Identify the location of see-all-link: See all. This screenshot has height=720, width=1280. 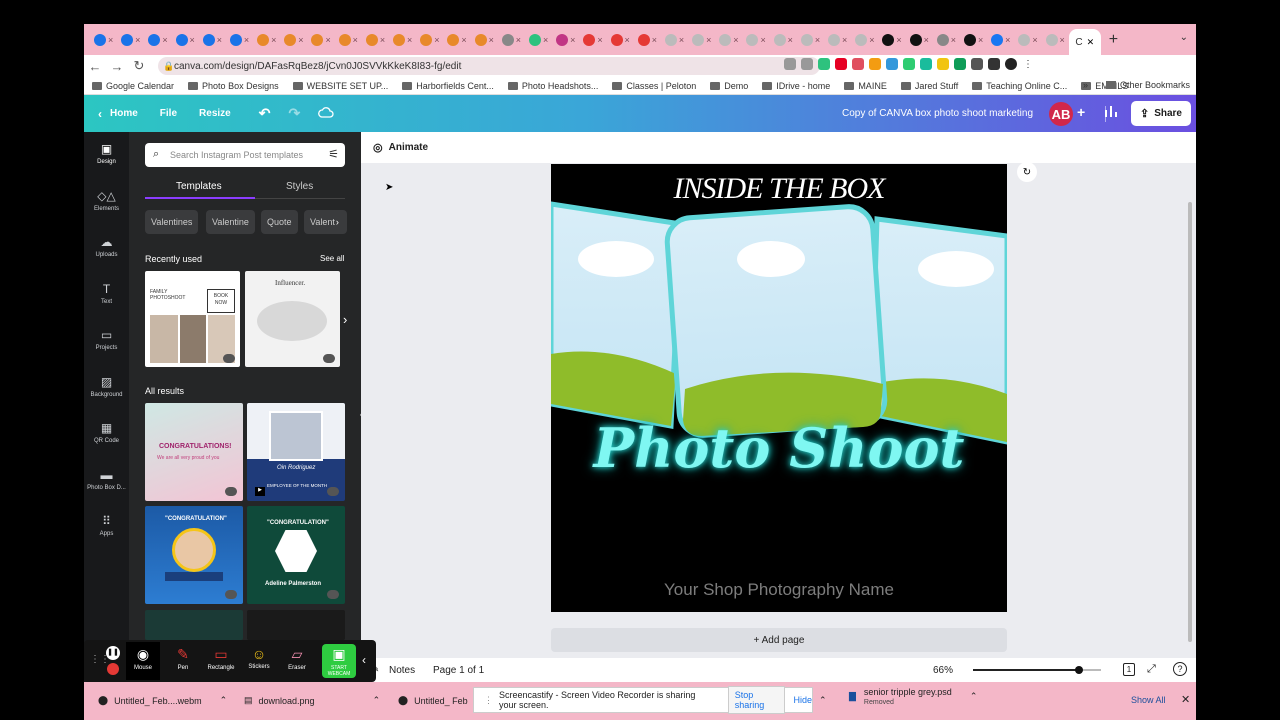
(332, 258).